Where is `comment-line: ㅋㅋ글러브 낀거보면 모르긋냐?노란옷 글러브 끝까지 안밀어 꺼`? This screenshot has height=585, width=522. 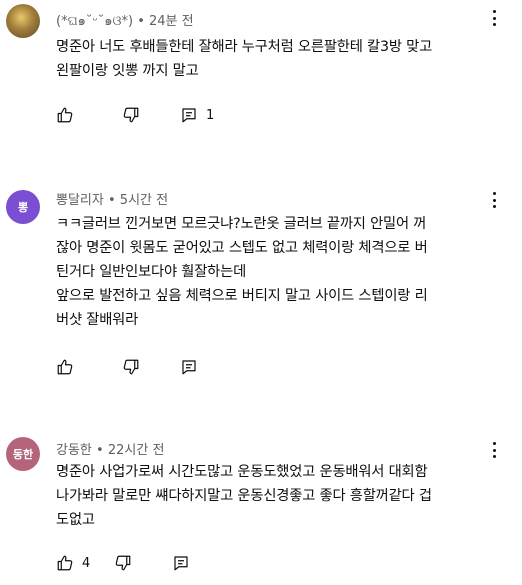
comment-line: ㅋㅋ글러브 낀거보면 모르긋냐?노란옷 글러브 끝까지 안밀어 꺼 is located at coordinates (241, 224).